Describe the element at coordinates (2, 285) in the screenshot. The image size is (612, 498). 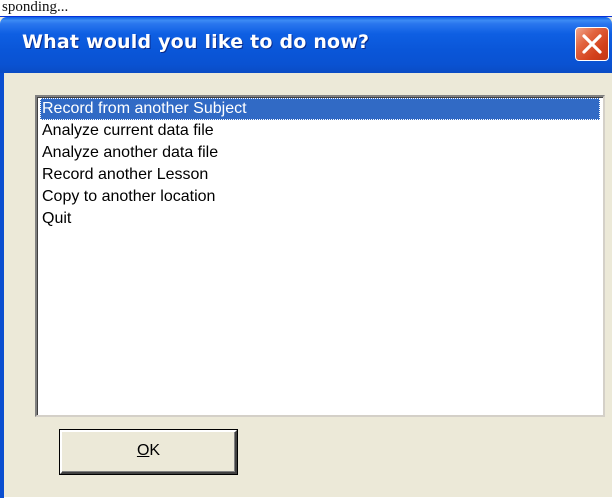
I see `window-border-left` at that location.